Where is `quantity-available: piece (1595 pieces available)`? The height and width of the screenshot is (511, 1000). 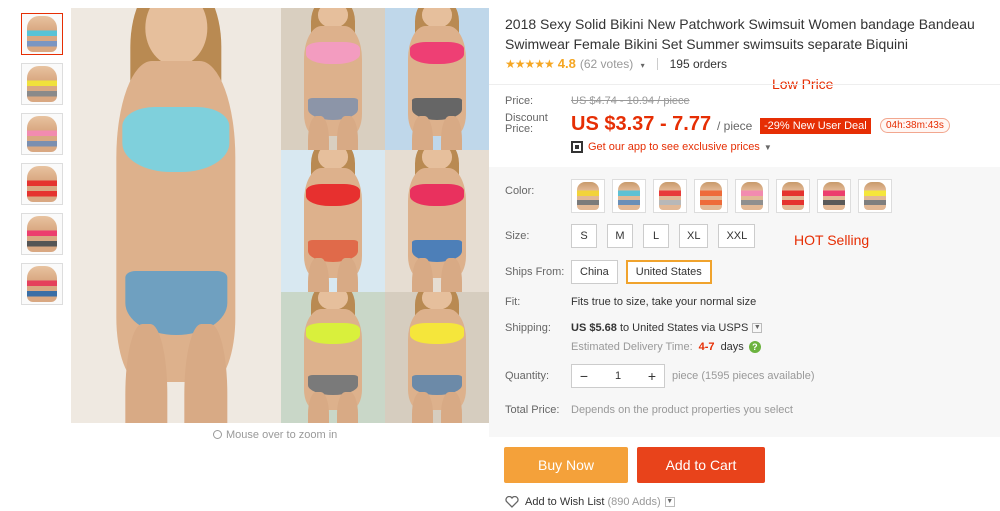
quantity-available: piece (1595 pieces available) is located at coordinates (743, 376).